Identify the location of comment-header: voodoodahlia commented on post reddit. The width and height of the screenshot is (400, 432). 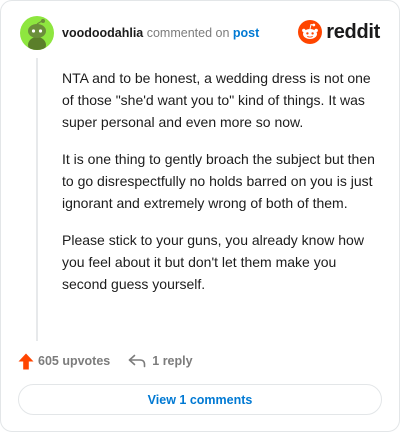
(200, 33).